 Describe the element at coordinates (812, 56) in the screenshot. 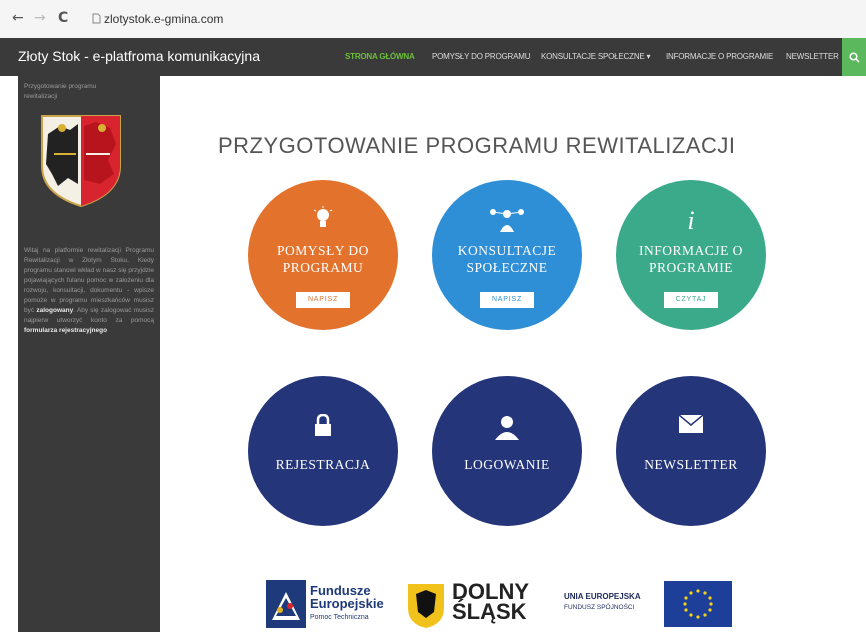

I see `menu-item-newsletter: NEWSLETTER` at that location.